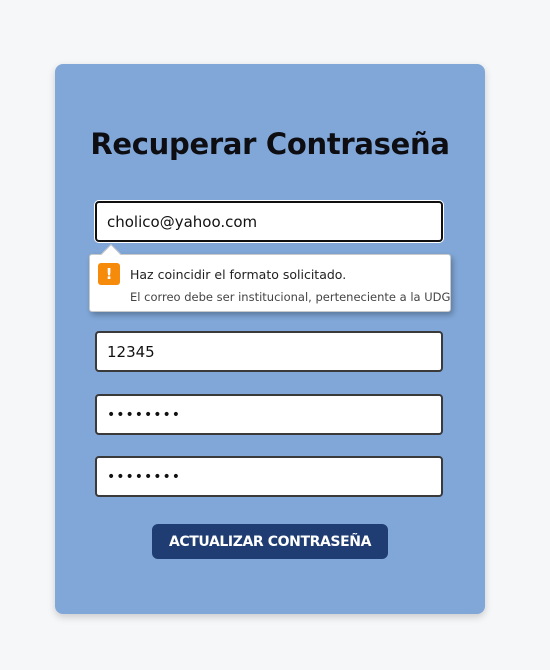 Image resolution: width=550 pixels, height=670 pixels. Describe the element at coordinates (144, 414) in the screenshot. I see `new-password-value: ••••••••` at that location.